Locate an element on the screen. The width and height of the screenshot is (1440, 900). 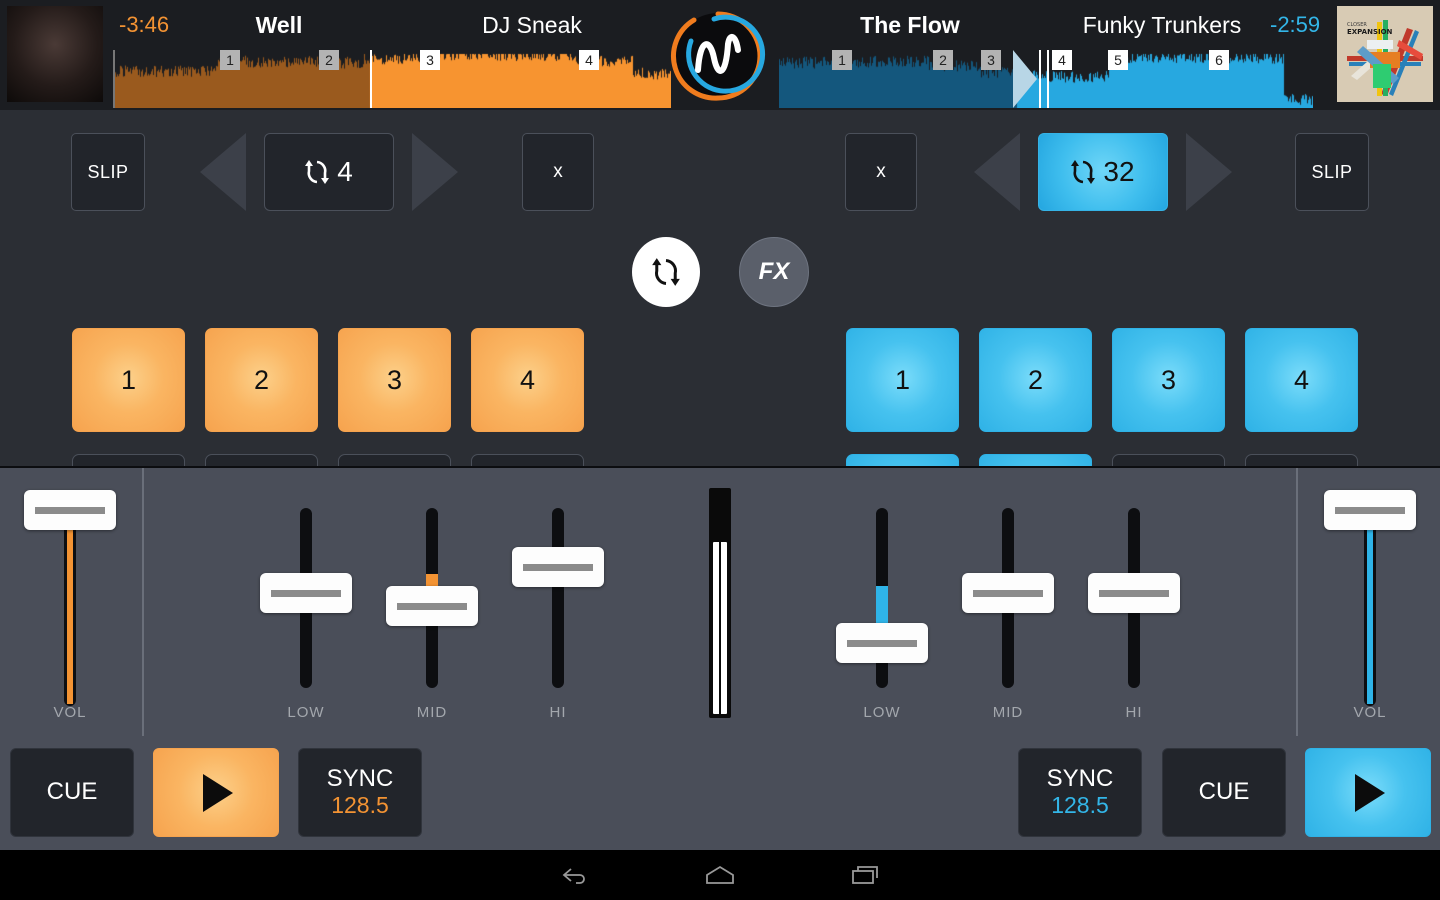
album-art-closer-expansion: CLOSER EXPANSION is located at coordinates (1385, 54).